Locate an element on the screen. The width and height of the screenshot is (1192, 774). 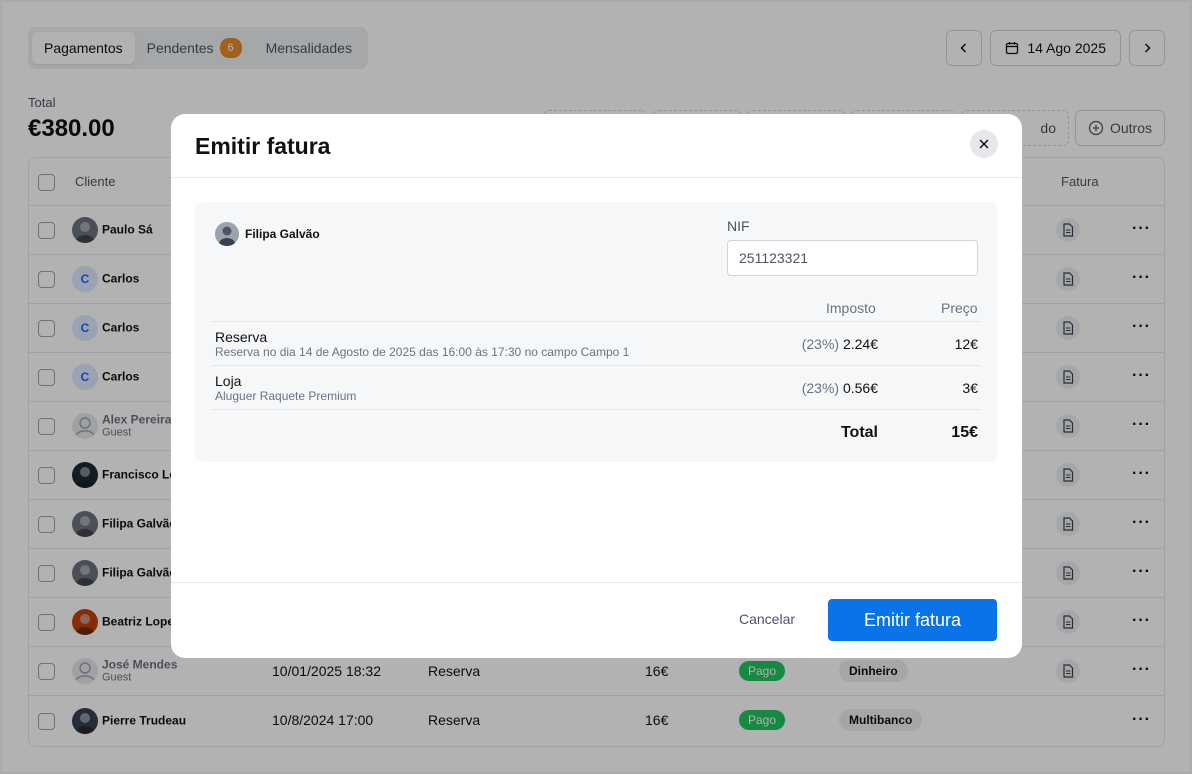
invoice-total-label: Total is located at coordinates (859, 432).